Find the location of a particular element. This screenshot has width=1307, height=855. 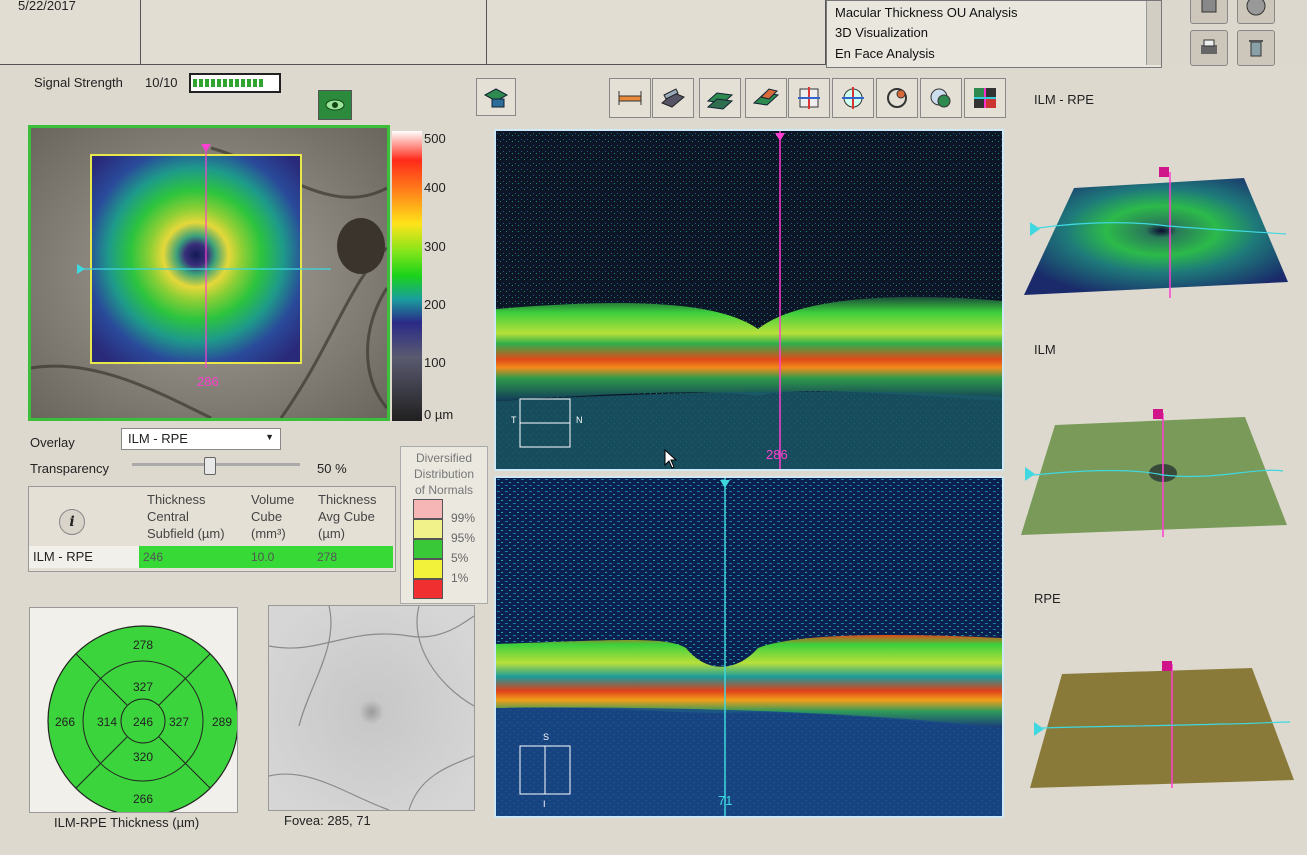

etdrs-center: 246 is located at coordinates (143, 722).